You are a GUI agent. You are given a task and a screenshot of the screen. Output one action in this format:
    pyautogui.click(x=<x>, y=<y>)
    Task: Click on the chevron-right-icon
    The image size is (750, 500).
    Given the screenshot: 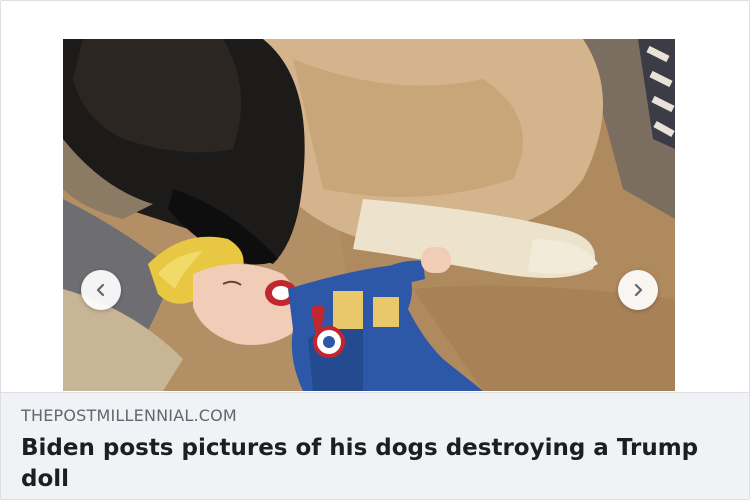 What is the action you would take?
    pyautogui.click(x=638, y=290)
    